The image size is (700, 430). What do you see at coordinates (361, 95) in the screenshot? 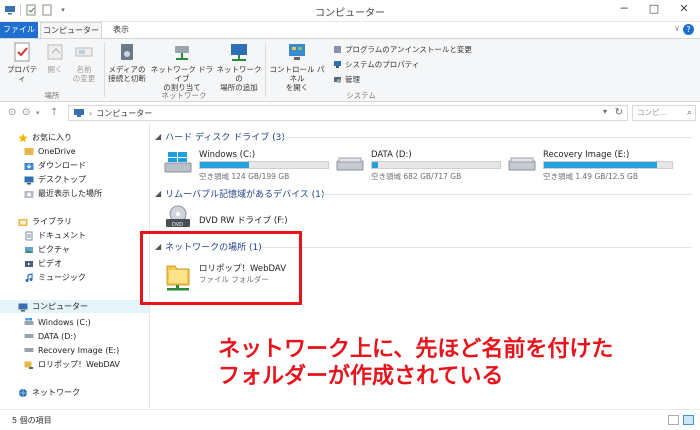
I see `group-system-label: システム` at bounding box center [361, 95].